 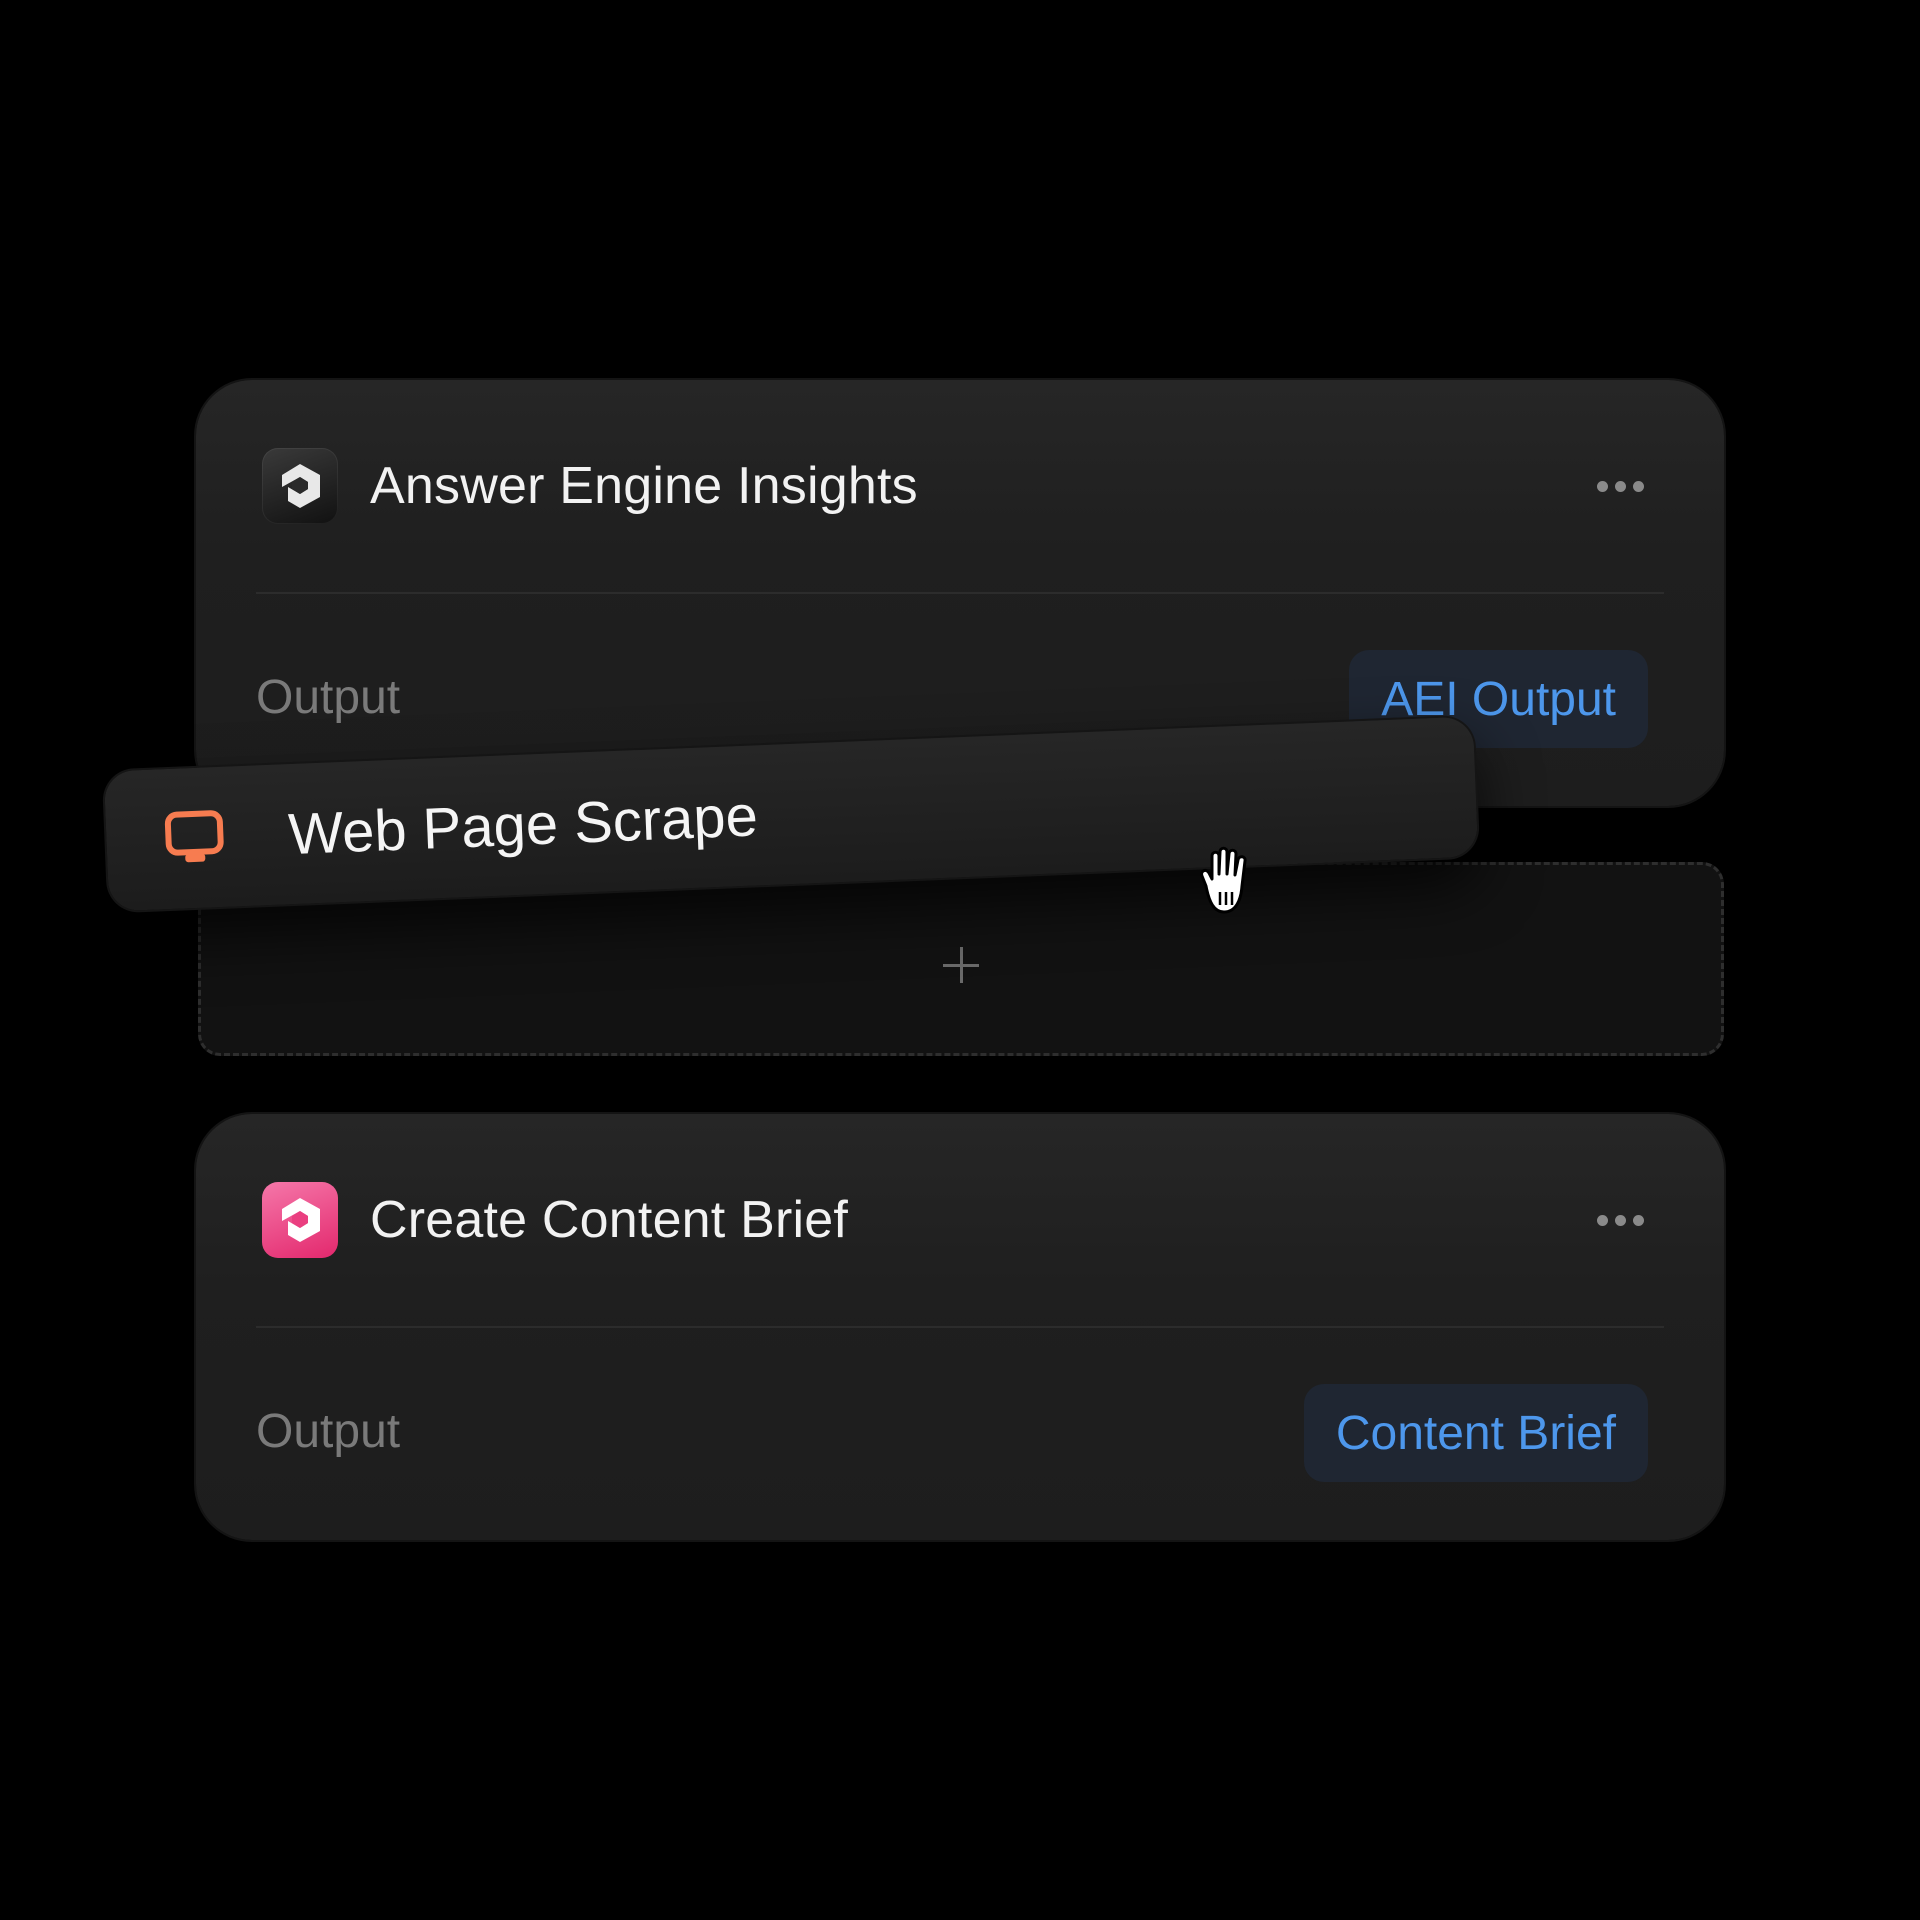 What do you see at coordinates (953, 486) in the screenshot?
I see `step-card-header: Answer Engine Insights` at bounding box center [953, 486].